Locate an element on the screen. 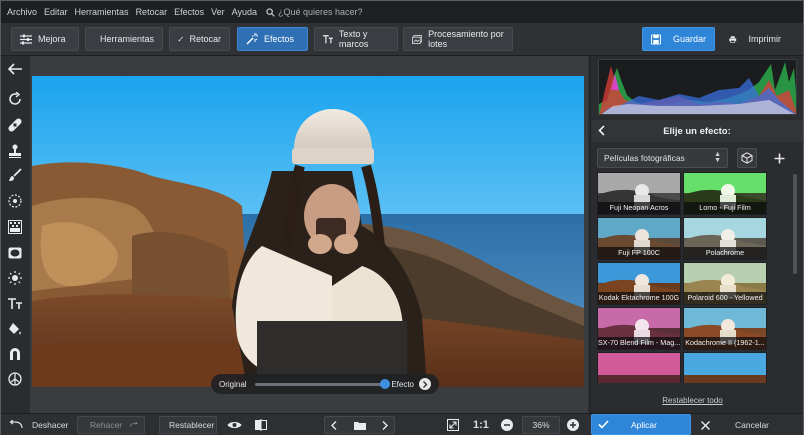 Image resolution: width=804 pixels, height=435 pixels. cancel-button: Cancelar is located at coordinates (735, 425).